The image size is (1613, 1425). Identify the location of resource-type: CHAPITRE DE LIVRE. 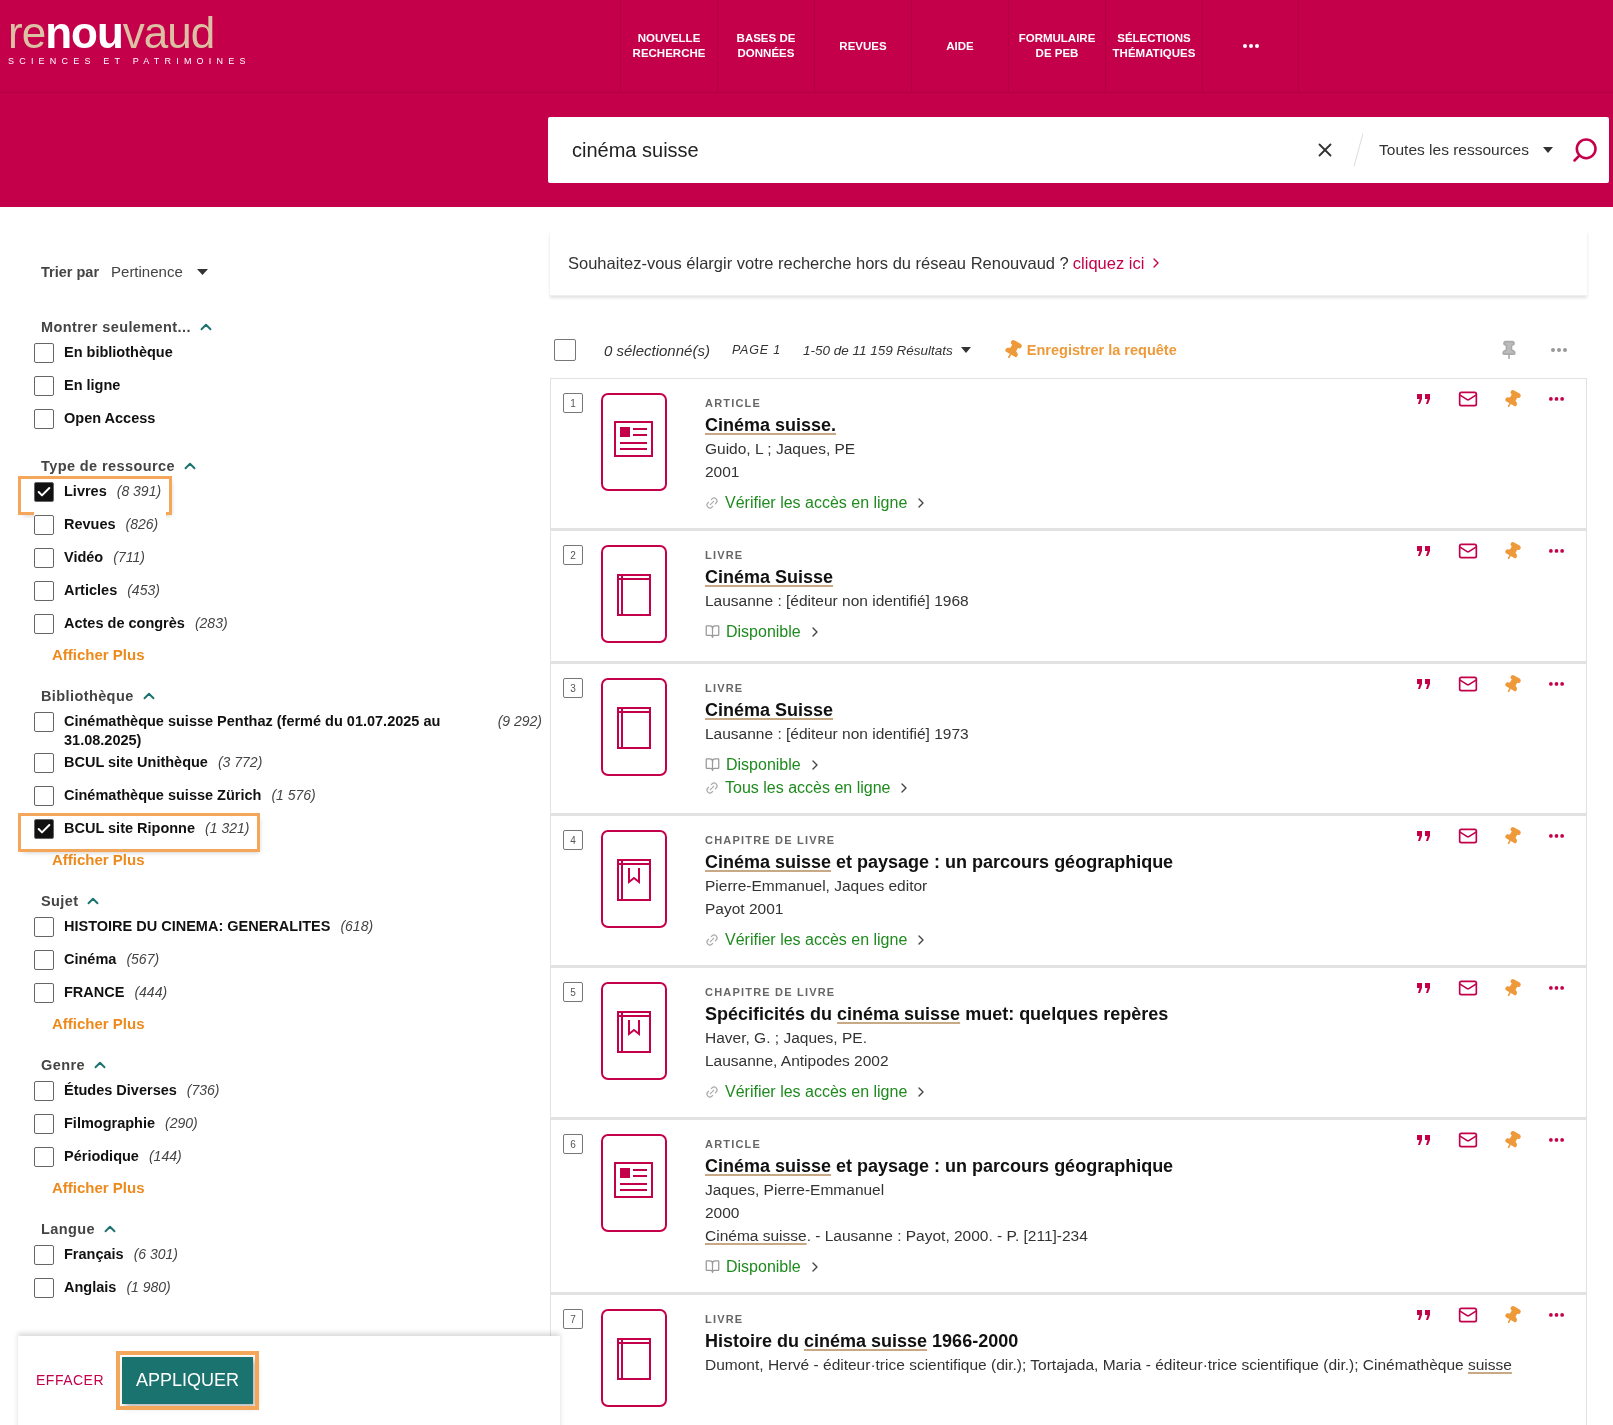
(770, 992).